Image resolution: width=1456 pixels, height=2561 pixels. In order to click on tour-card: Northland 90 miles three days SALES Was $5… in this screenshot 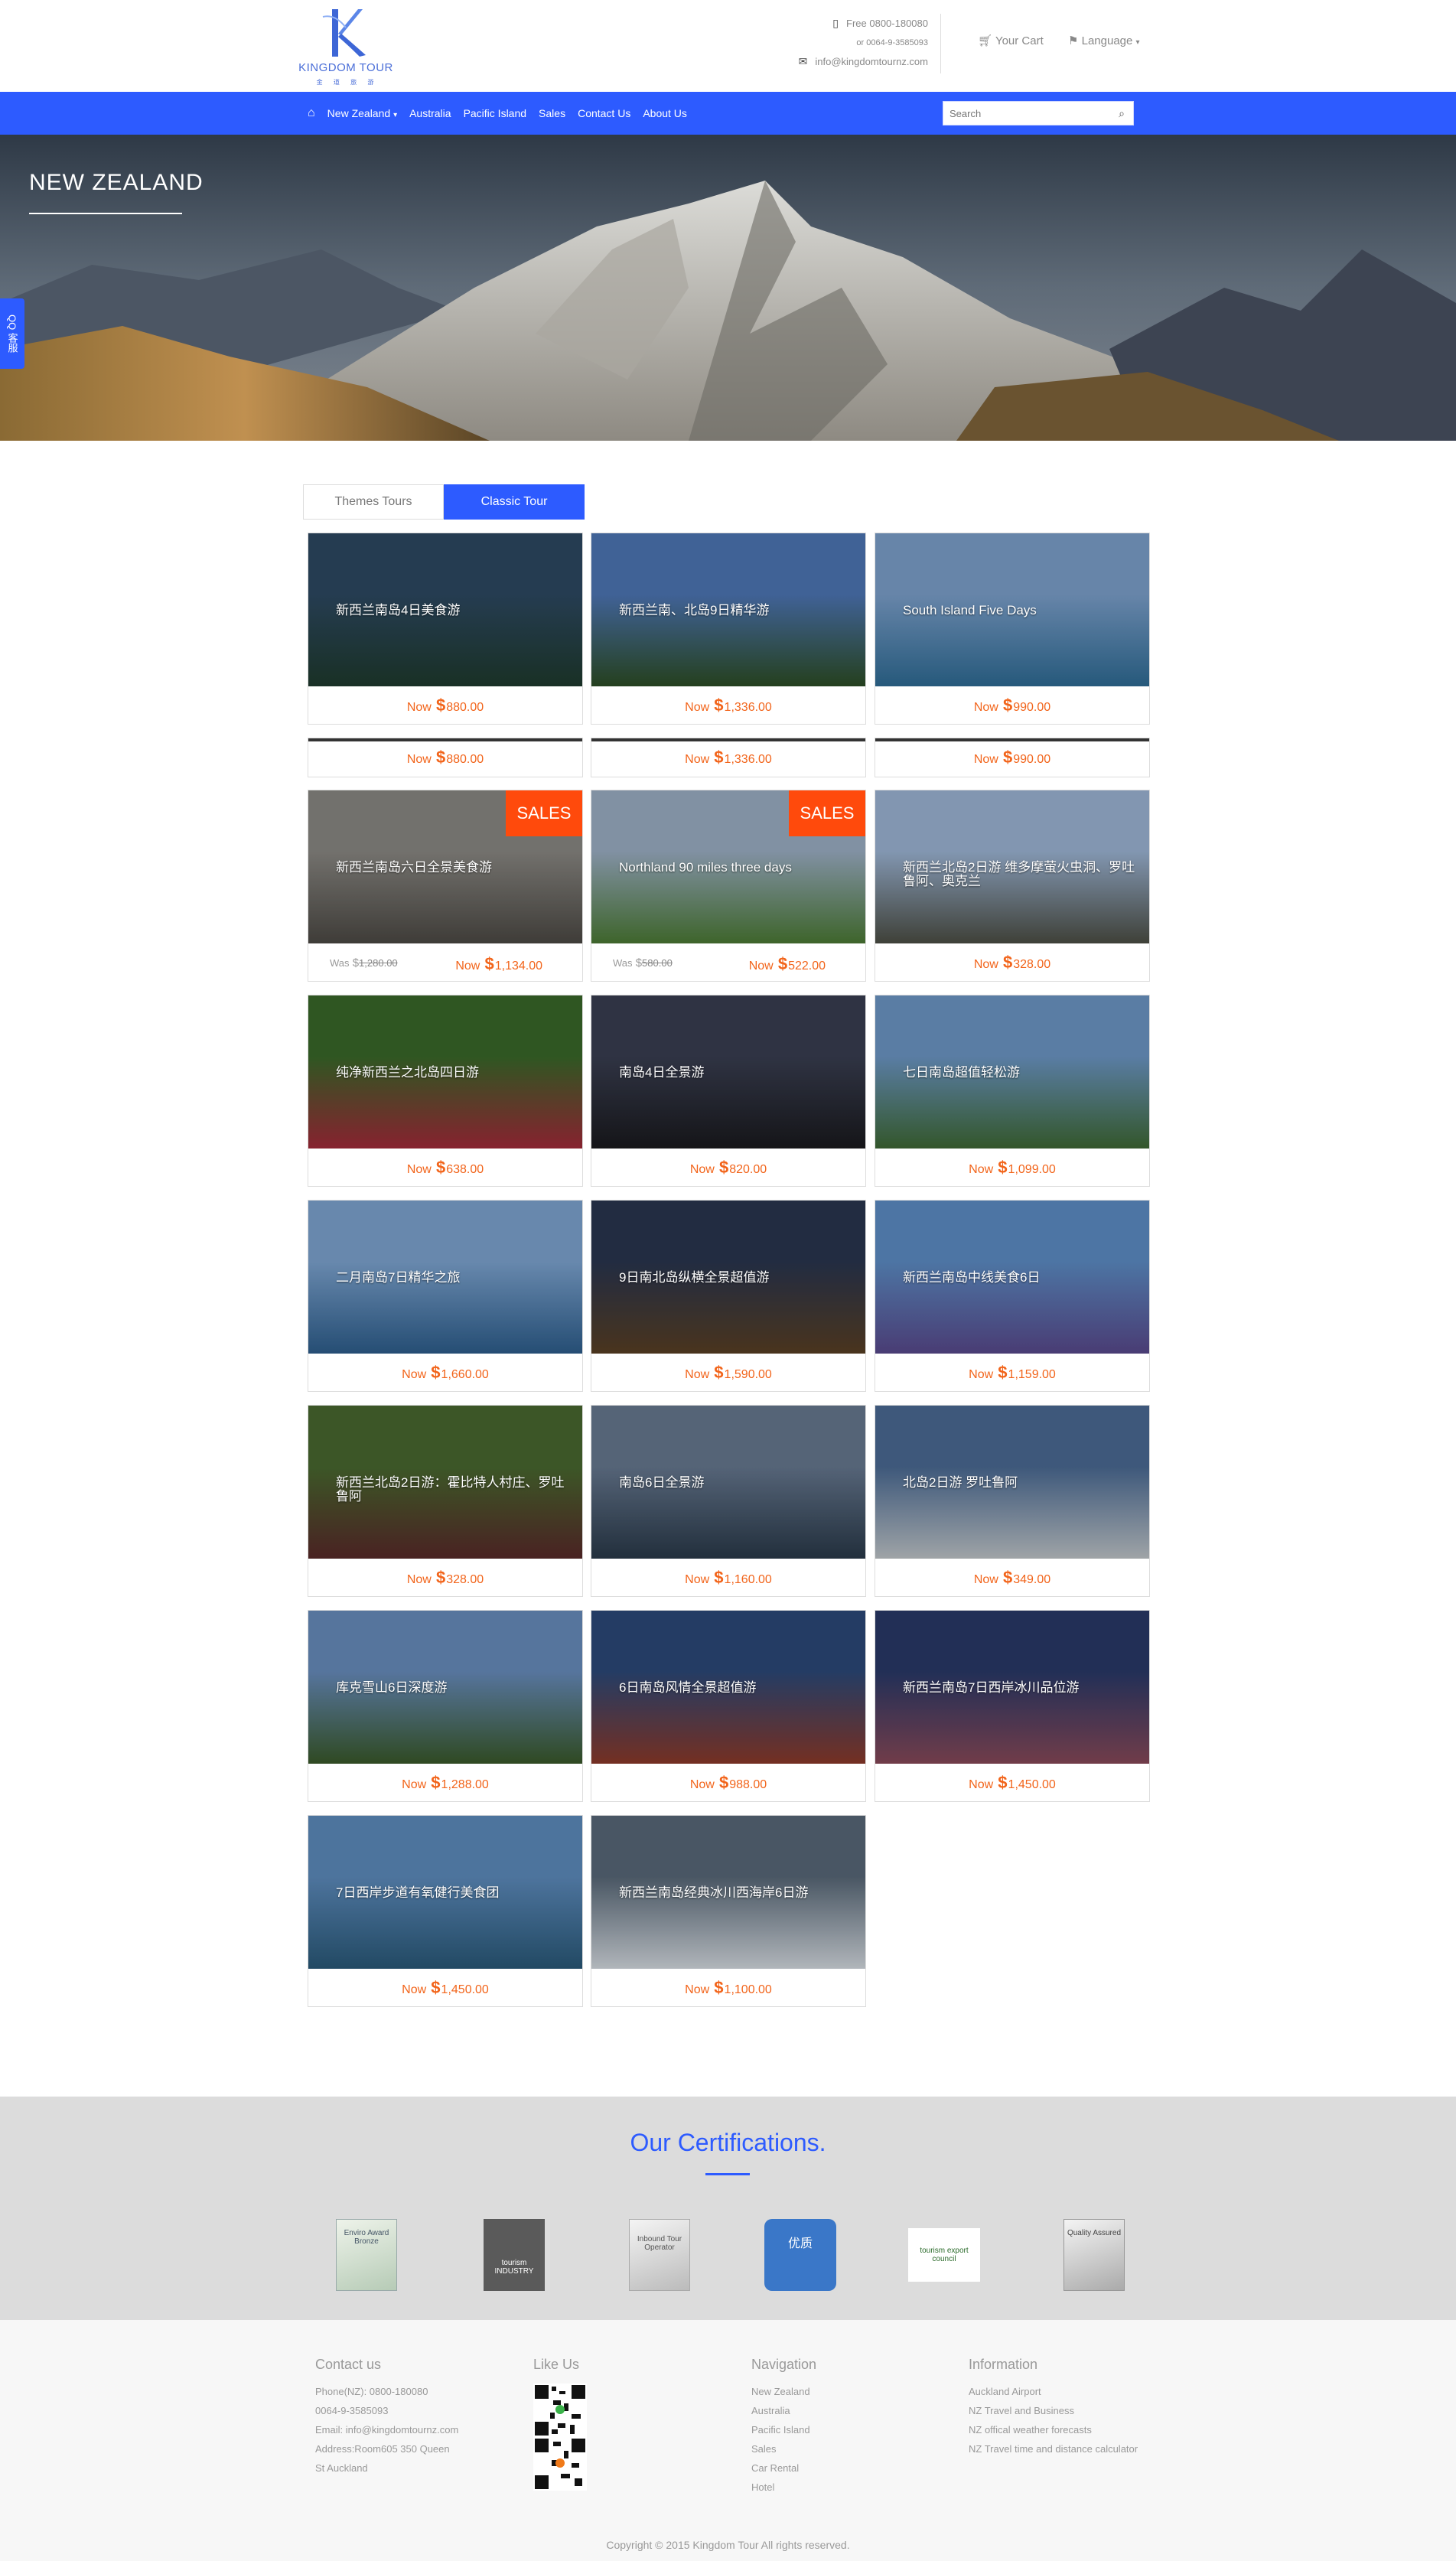, I will do `click(728, 886)`.